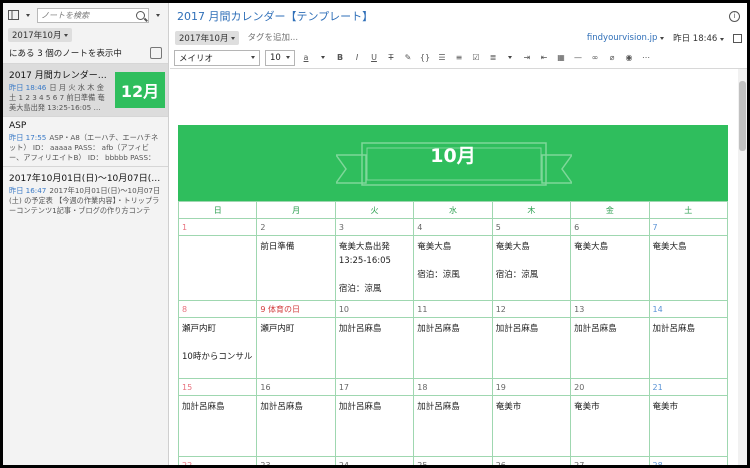 The image size is (750, 468). What do you see at coordinates (374, 268) in the screenshot?
I see `event-cell: 奄美大島出発 13:25-16:05 宿泊：涼風` at bounding box center [374, 268].